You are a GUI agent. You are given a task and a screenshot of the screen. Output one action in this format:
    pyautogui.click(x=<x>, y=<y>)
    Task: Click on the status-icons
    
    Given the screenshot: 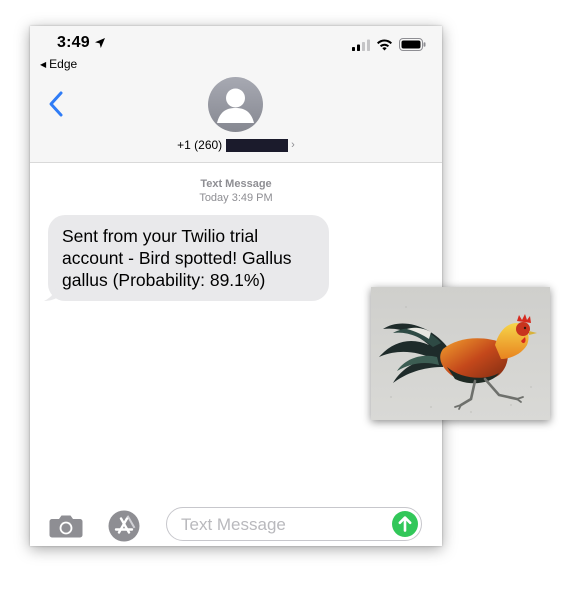 What is the action you would take?
    pyautogui.click(x=389, y=44)
    